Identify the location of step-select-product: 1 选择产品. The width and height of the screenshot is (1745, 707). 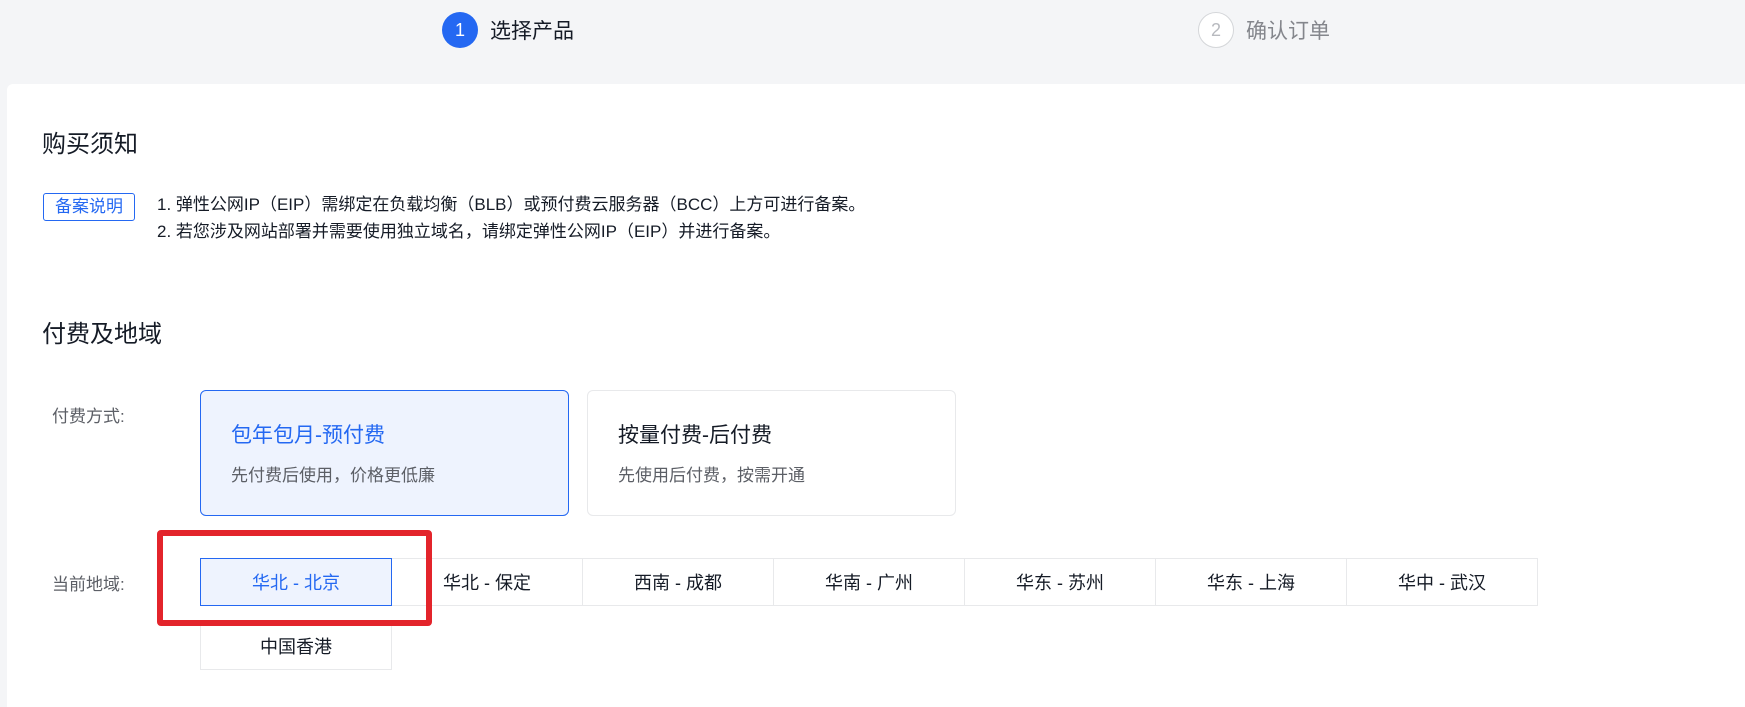
(508, 30).